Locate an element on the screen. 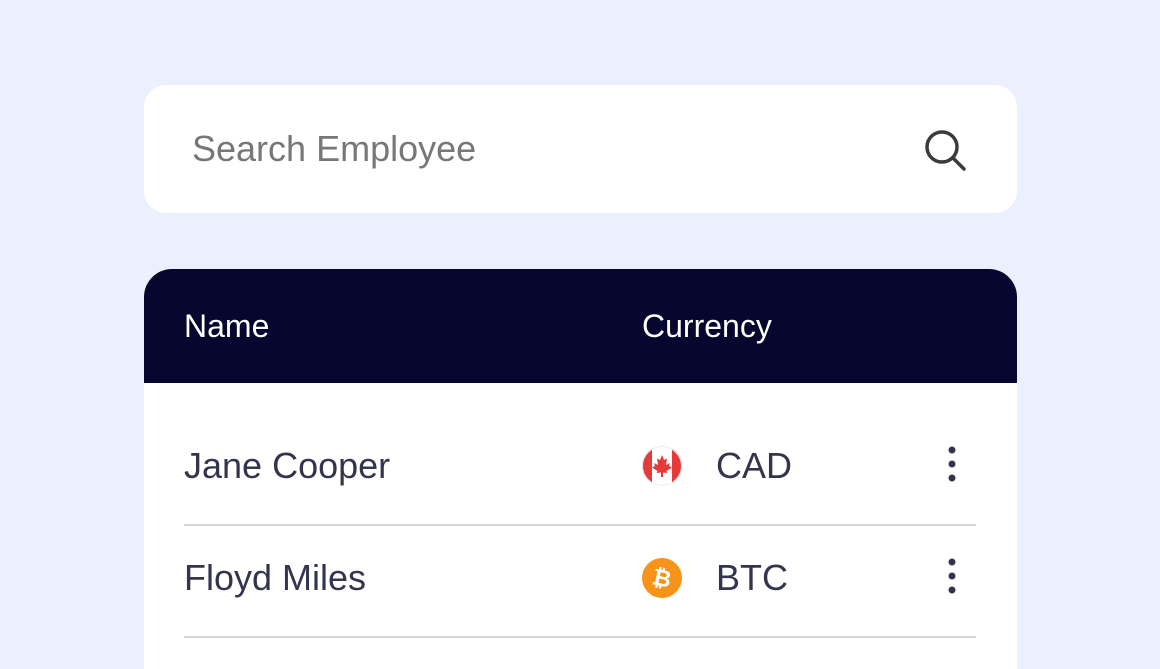 This screenshot has height=669, width=1160. bitcoin-icon: ₿ is located at coordinates (662, 578).